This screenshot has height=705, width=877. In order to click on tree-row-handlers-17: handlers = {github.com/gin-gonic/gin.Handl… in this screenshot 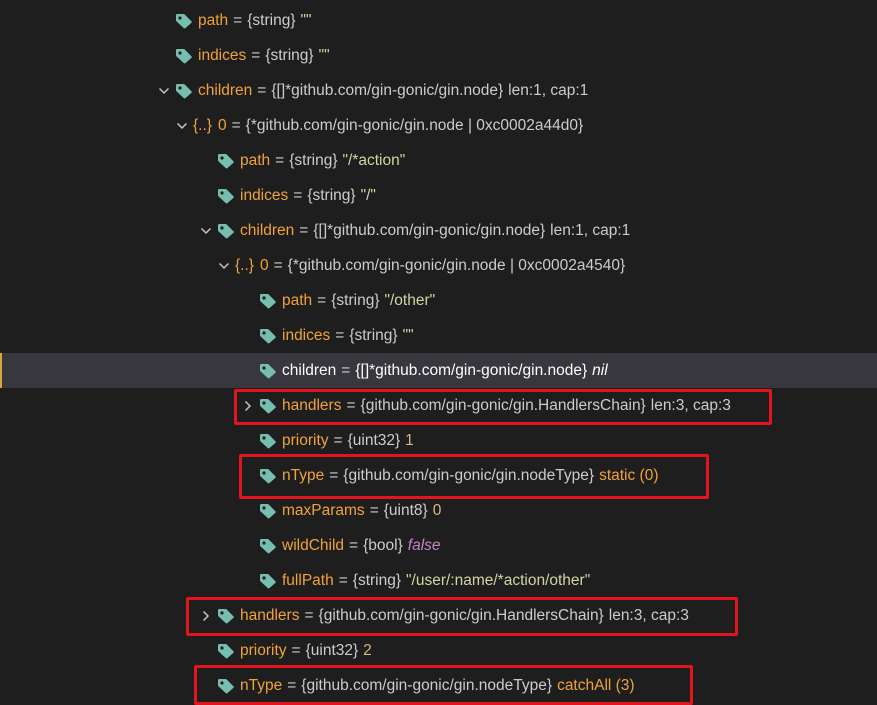, I will do `click(438, 615)`.